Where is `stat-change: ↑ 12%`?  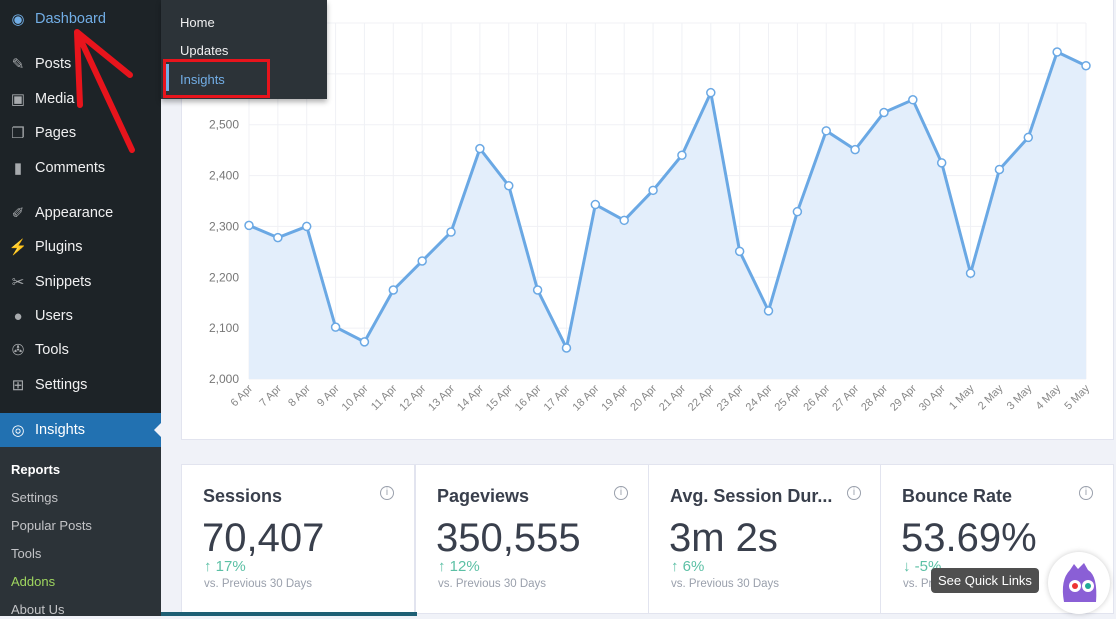
stat-change: ↑ 12% is located at coordinates (459, 566).